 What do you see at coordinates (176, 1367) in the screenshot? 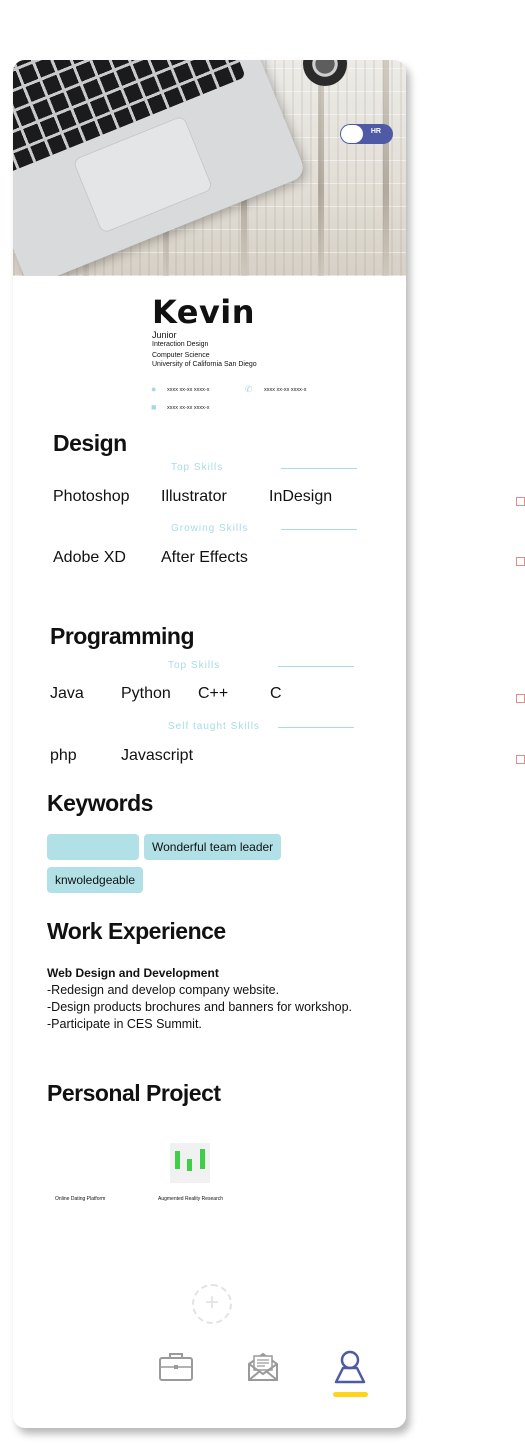
I see `briefcase-icon` at bounding box center [176, 1367].